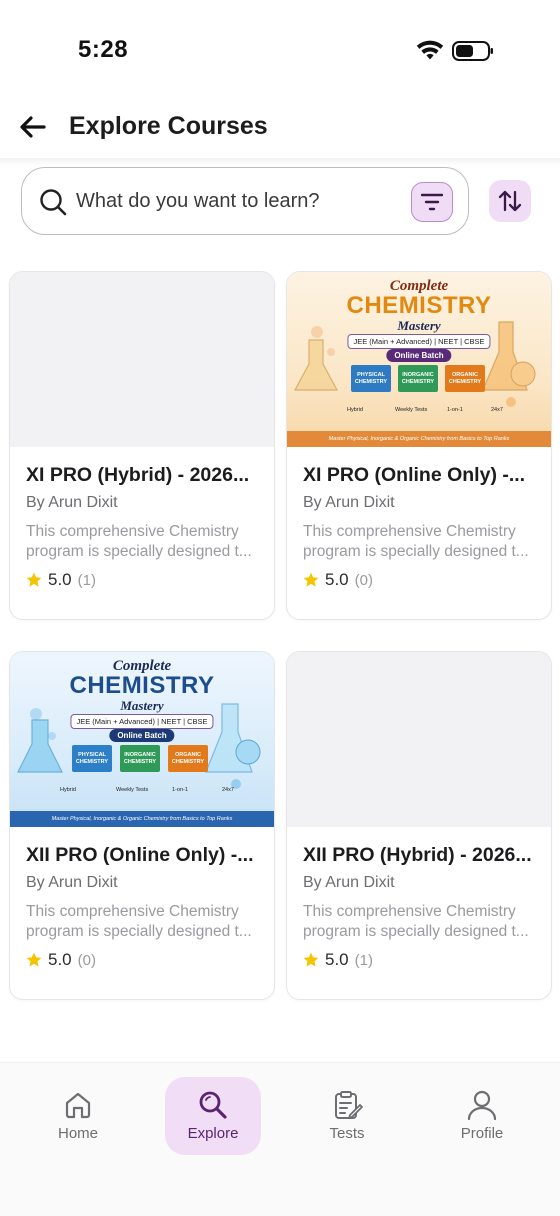 Image resolution: width=560 pixels, height=1216 pixels. I want to click on filter-button, so click(432, 202).